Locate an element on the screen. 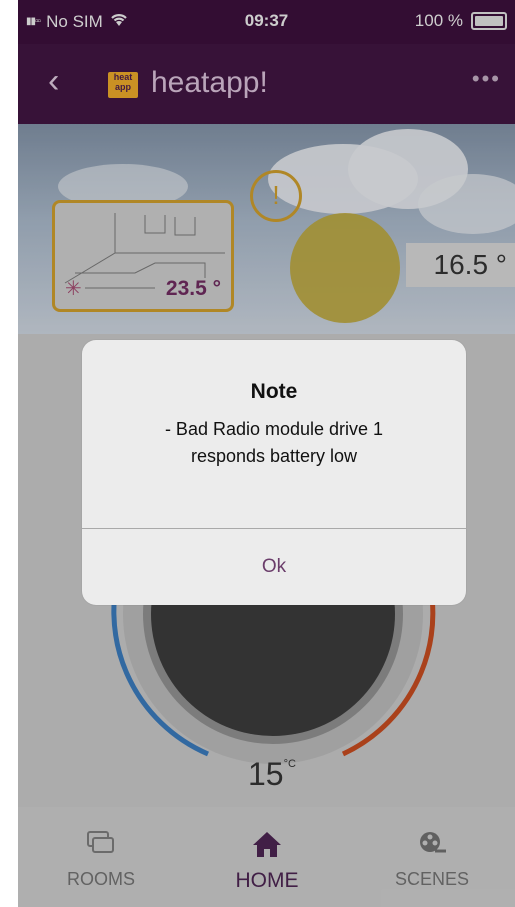 The image size is (515, 907). ok-button: Ok is located at coordinates (274, 567).